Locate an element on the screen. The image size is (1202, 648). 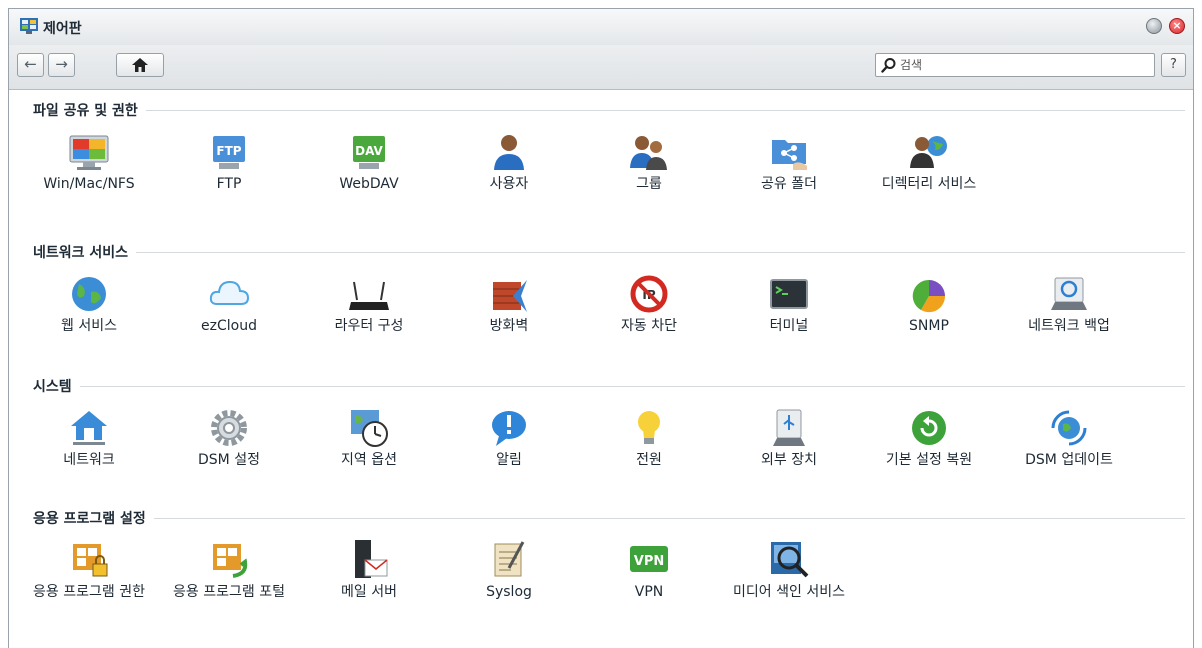
item-mail-server: 메일 서버 is located at coordinates (369, 569).